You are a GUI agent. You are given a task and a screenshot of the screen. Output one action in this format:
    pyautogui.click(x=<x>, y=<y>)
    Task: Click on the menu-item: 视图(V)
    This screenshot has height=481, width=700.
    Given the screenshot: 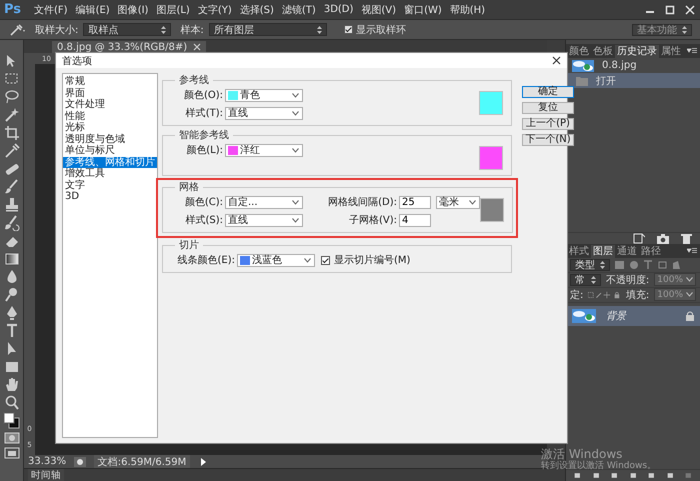 What is the action you would take?
    pyautogui.click(x=378, y=9)
    